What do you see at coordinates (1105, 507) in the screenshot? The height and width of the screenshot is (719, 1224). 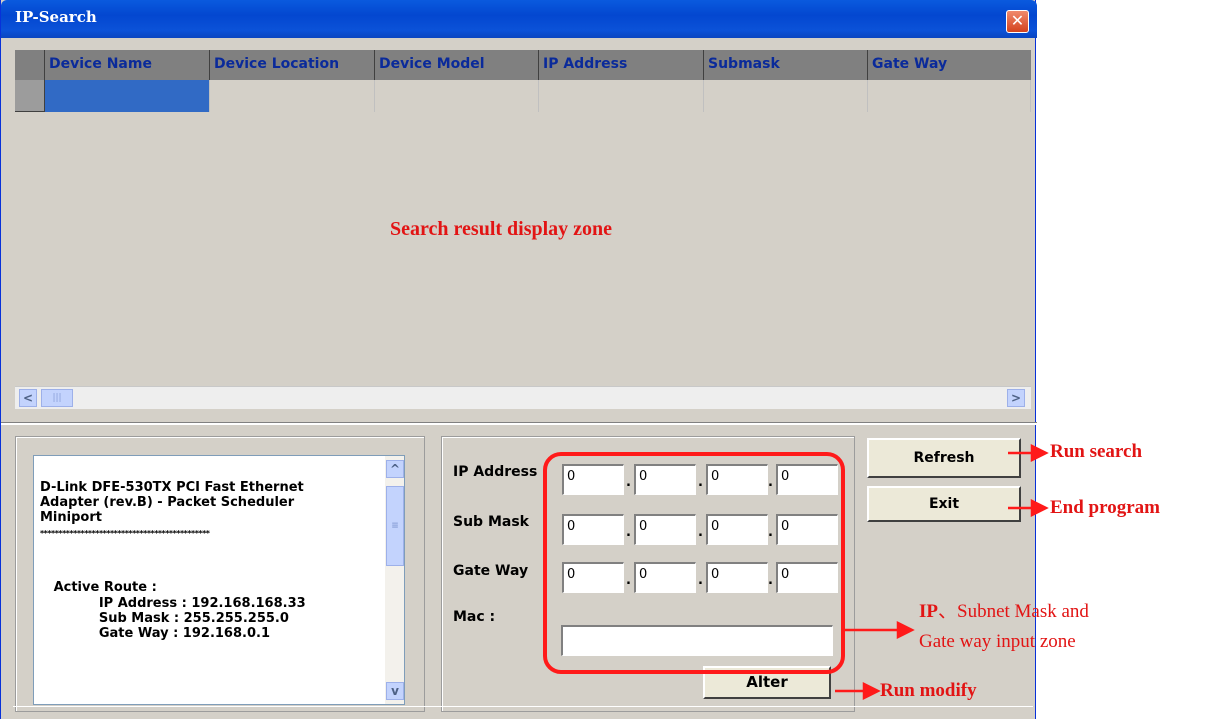 I see `end-program-annotation: End program` at bounding box center [1105, 507].